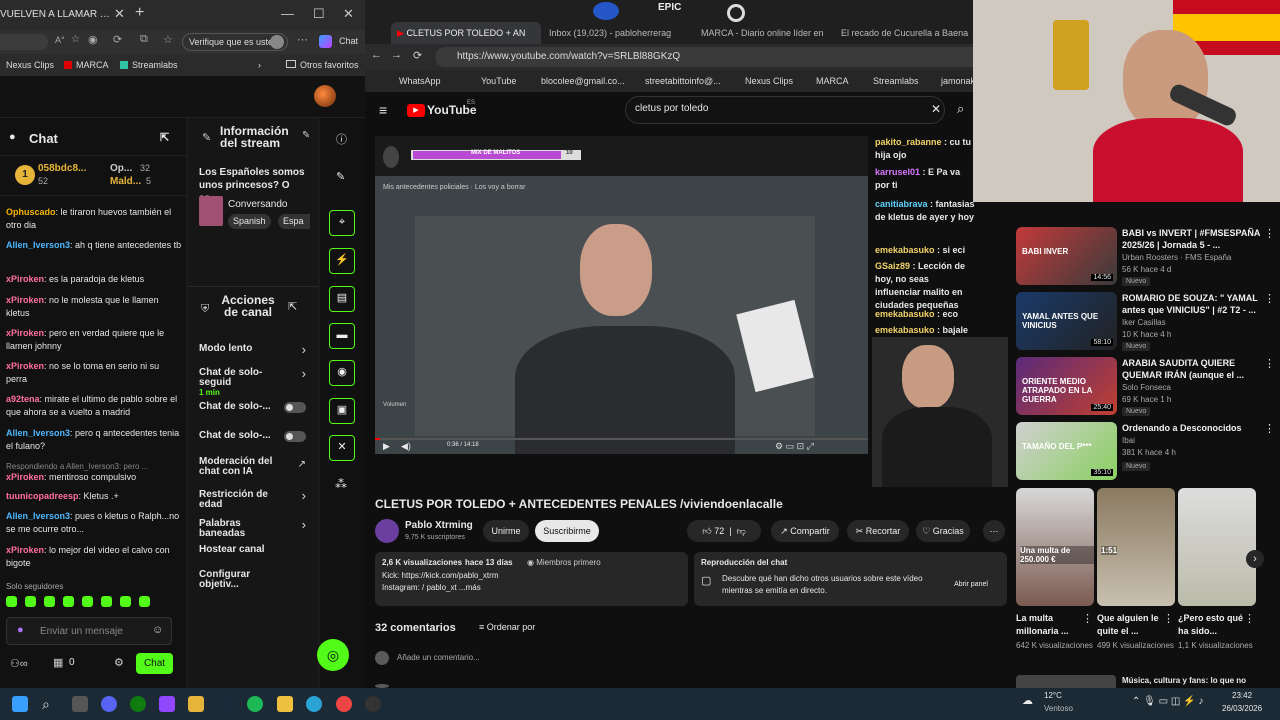 This screenshot has width=1280, height=720. What do you see at coordinates (157, 630) in the screenshot?
I see `emoji-icon: ☺` at bounding box center [157, 630].